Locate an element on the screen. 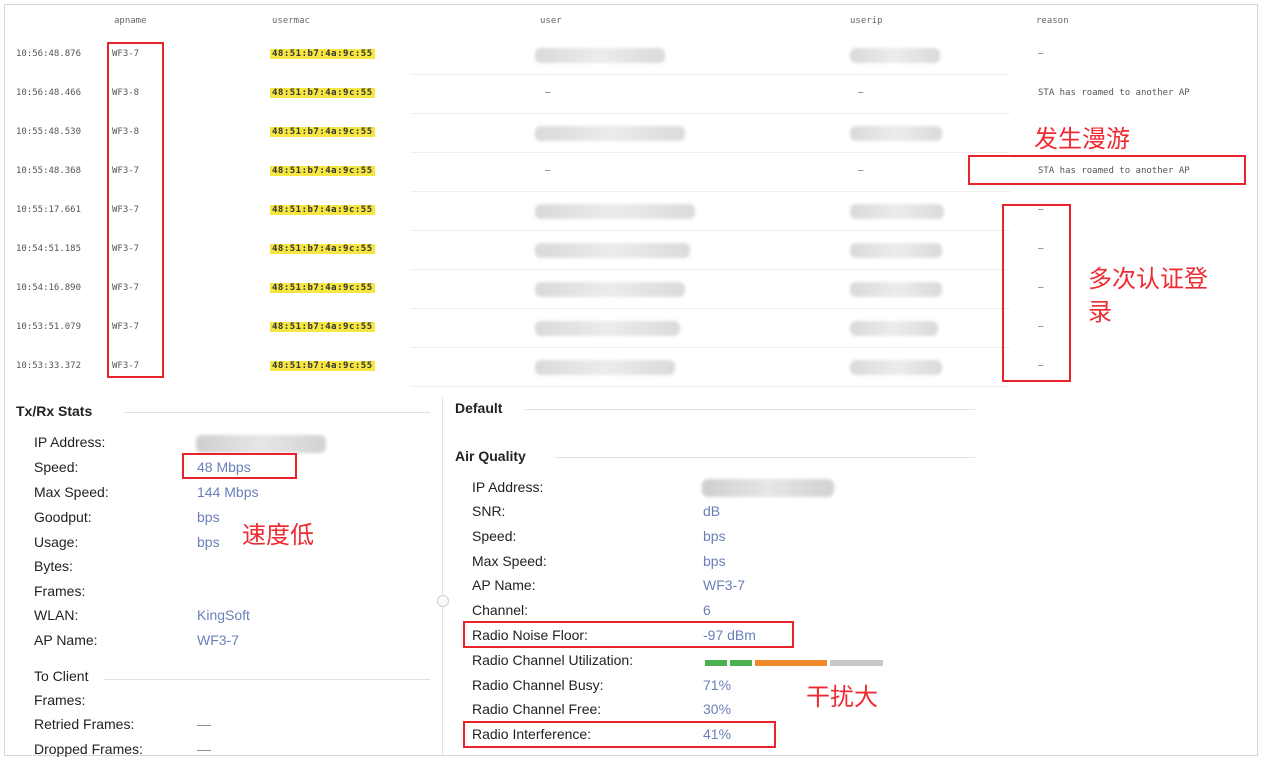 This screenshot has width=1262, height=760. air-snr-value: dB is located at coordinates (712, 511).